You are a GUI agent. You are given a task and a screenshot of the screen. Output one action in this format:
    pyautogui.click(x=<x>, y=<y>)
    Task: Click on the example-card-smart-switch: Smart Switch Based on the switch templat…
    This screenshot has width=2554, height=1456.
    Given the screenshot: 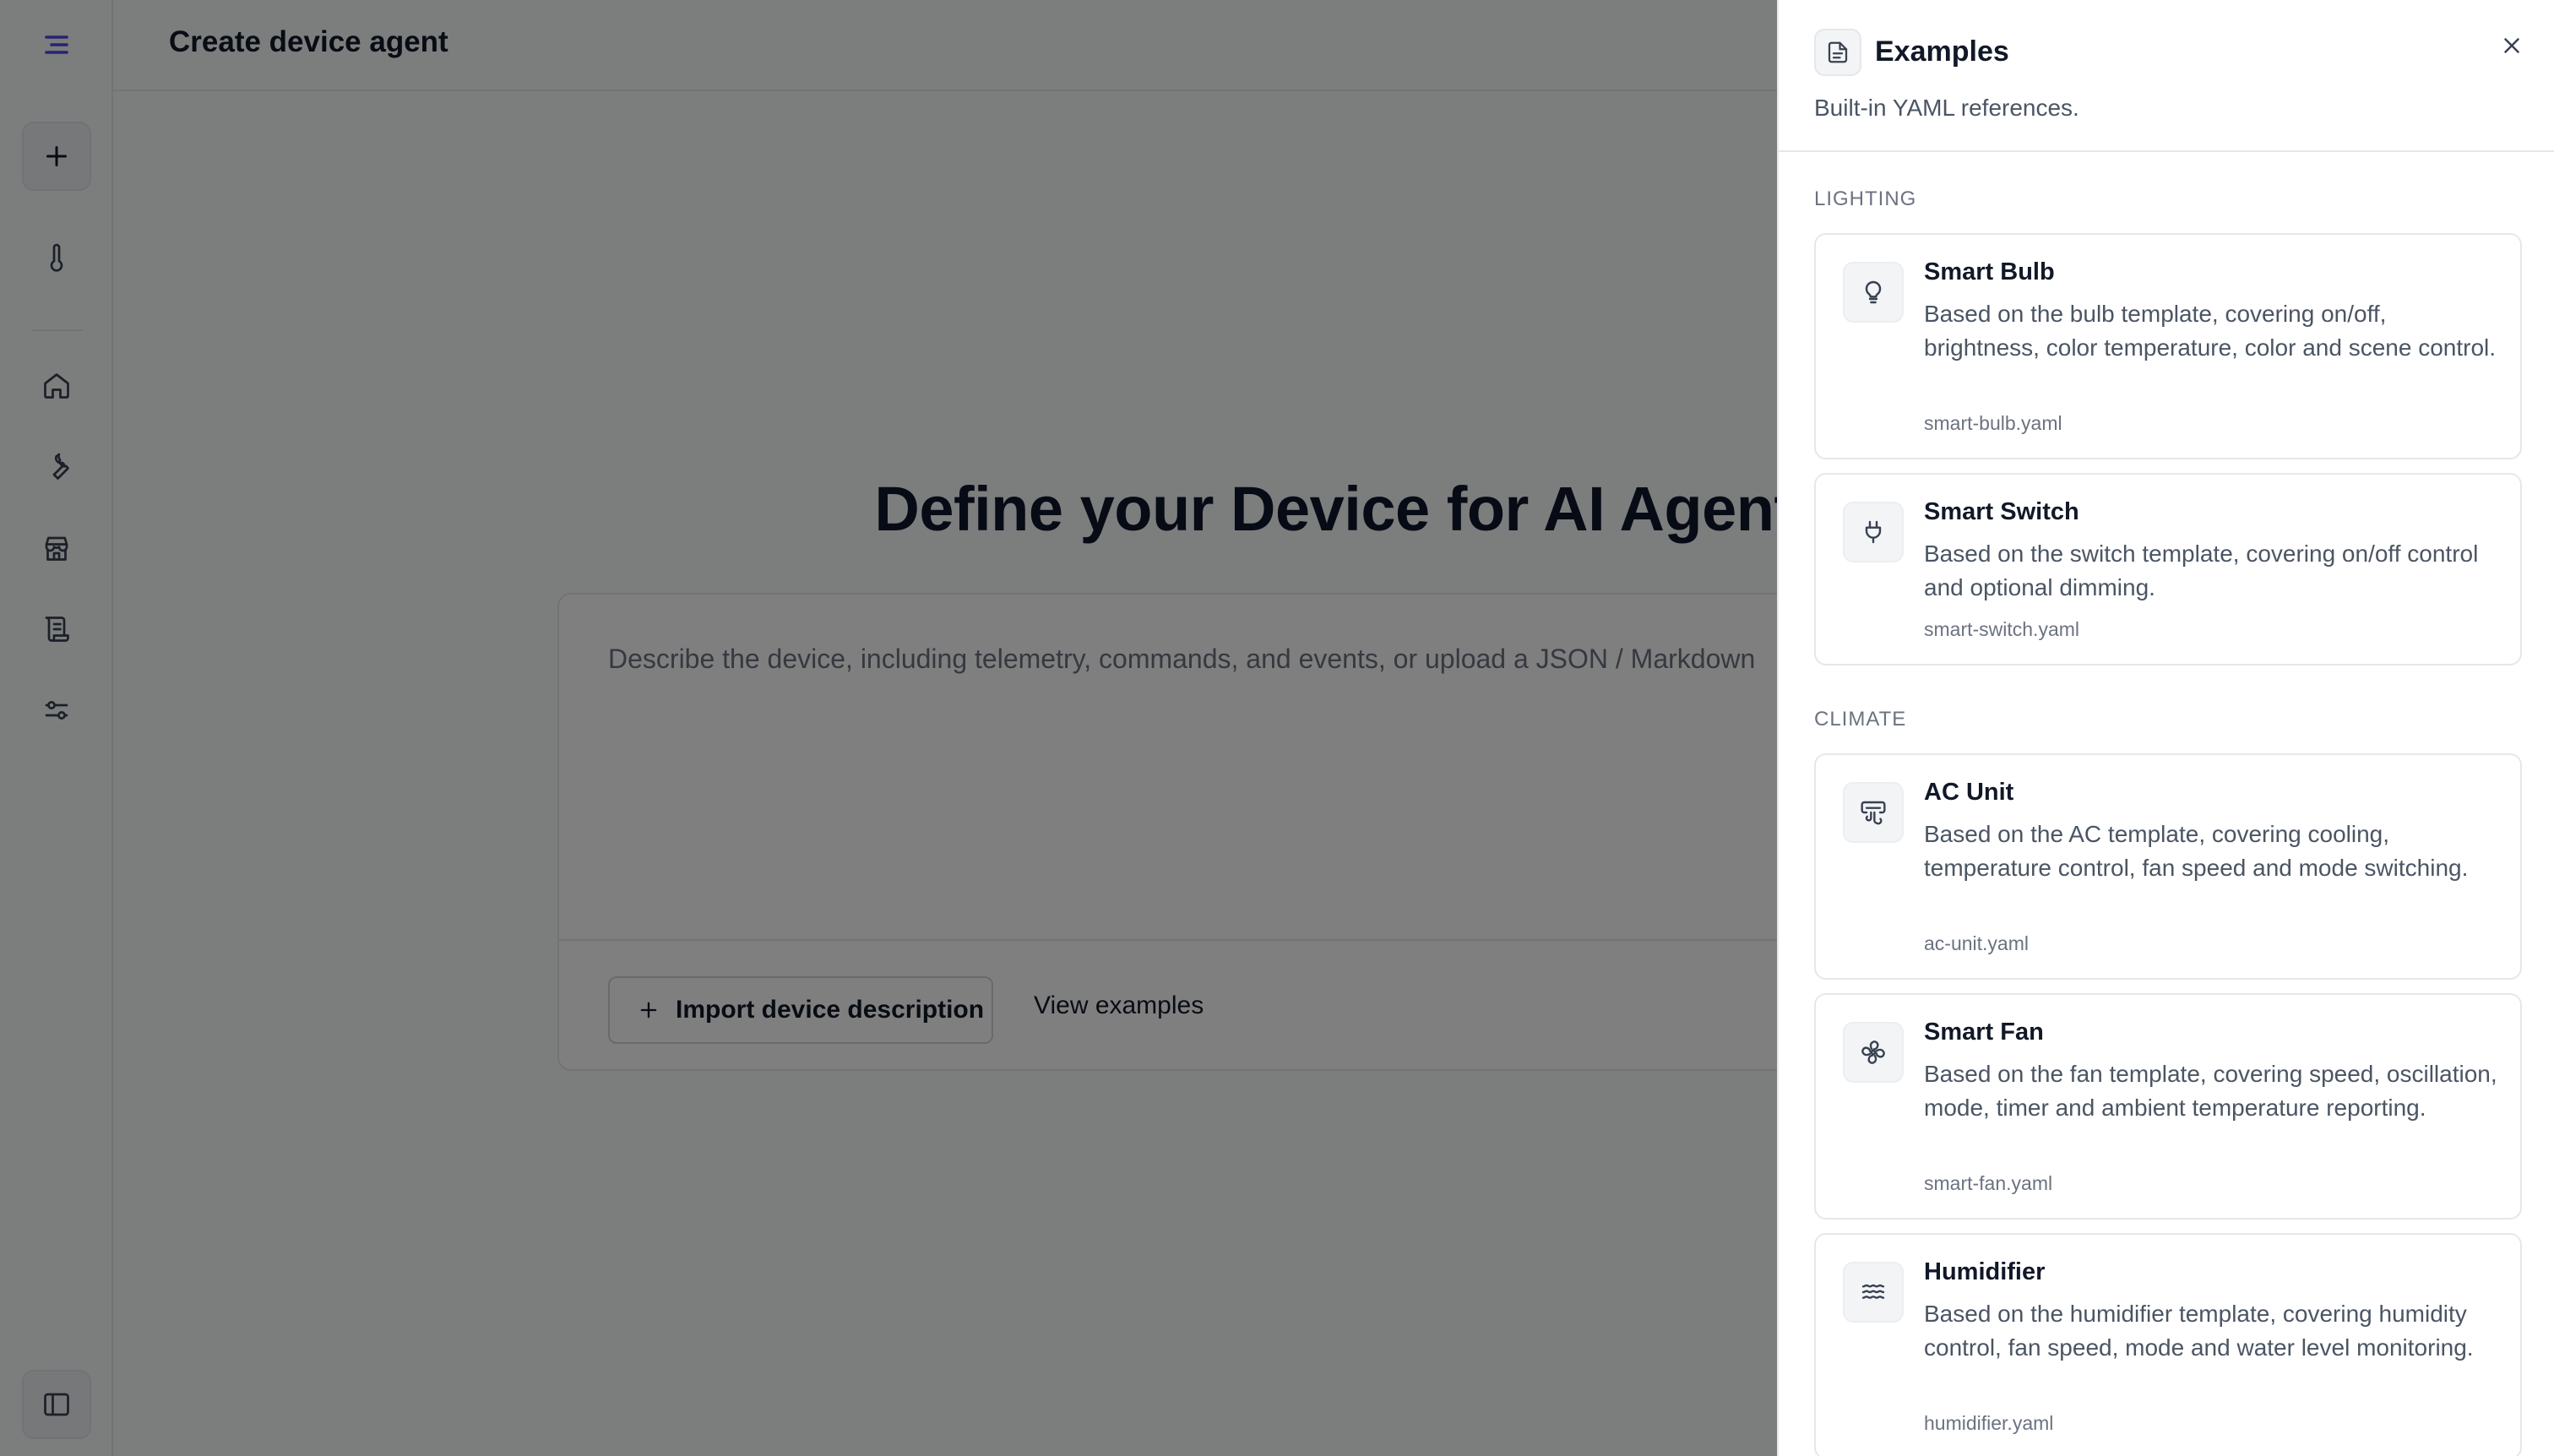 What is the action you would take?
    pyautogui.click(x=2168, y=569)
    